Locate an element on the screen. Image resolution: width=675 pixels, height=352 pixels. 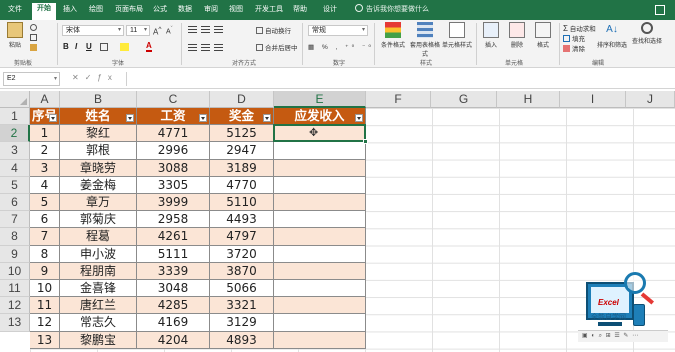
name-box: E2 is located at coordinates (31, 79).